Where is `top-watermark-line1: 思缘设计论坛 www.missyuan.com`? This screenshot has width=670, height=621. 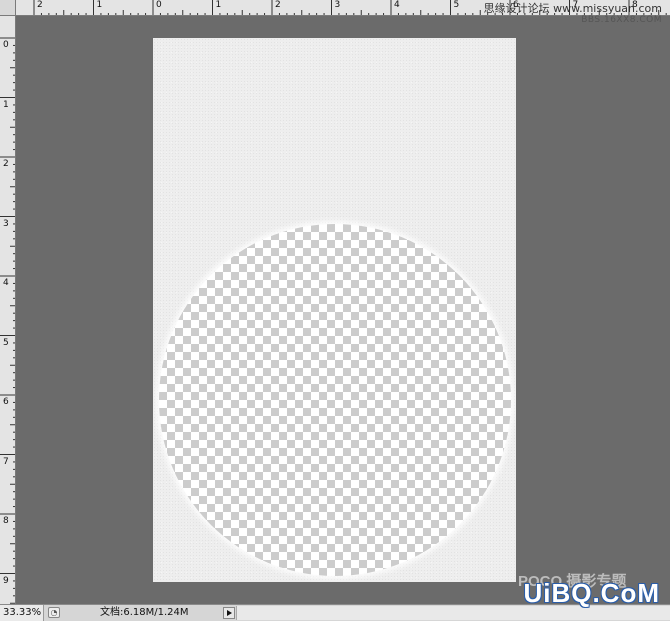 top-watermark-line1: 思缘设计论坛 www.missyuan.com is located at coordinates (572, 8).